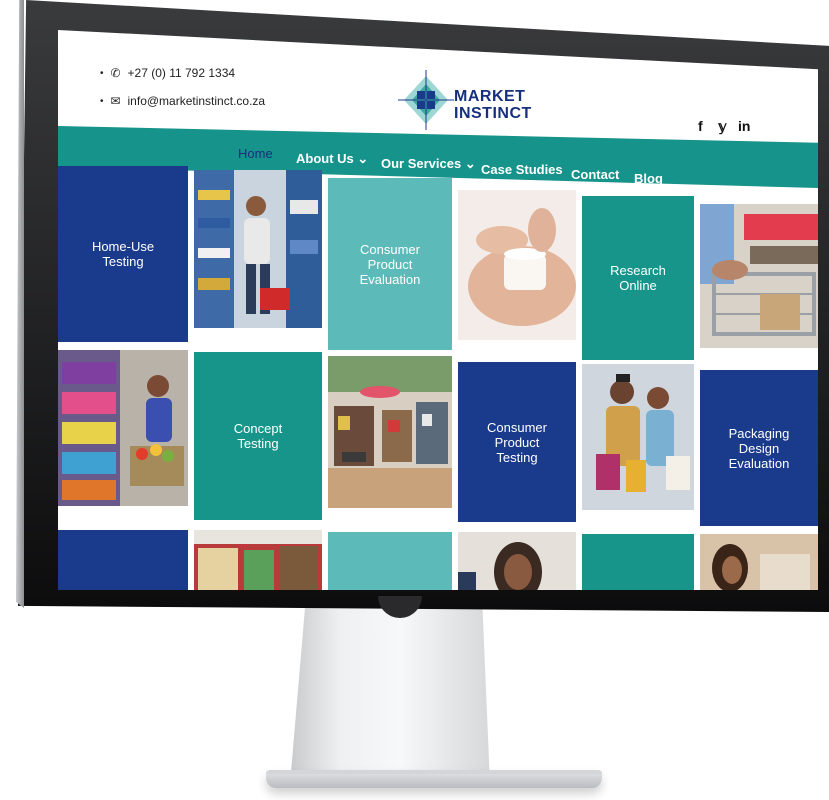 This screenshot has height=800, width=829. What do you see at coordinates (182, 73) in the screenshot?
I see `phone-number: +27 (0) 11 792 1334` at bounding box center [182, 73].